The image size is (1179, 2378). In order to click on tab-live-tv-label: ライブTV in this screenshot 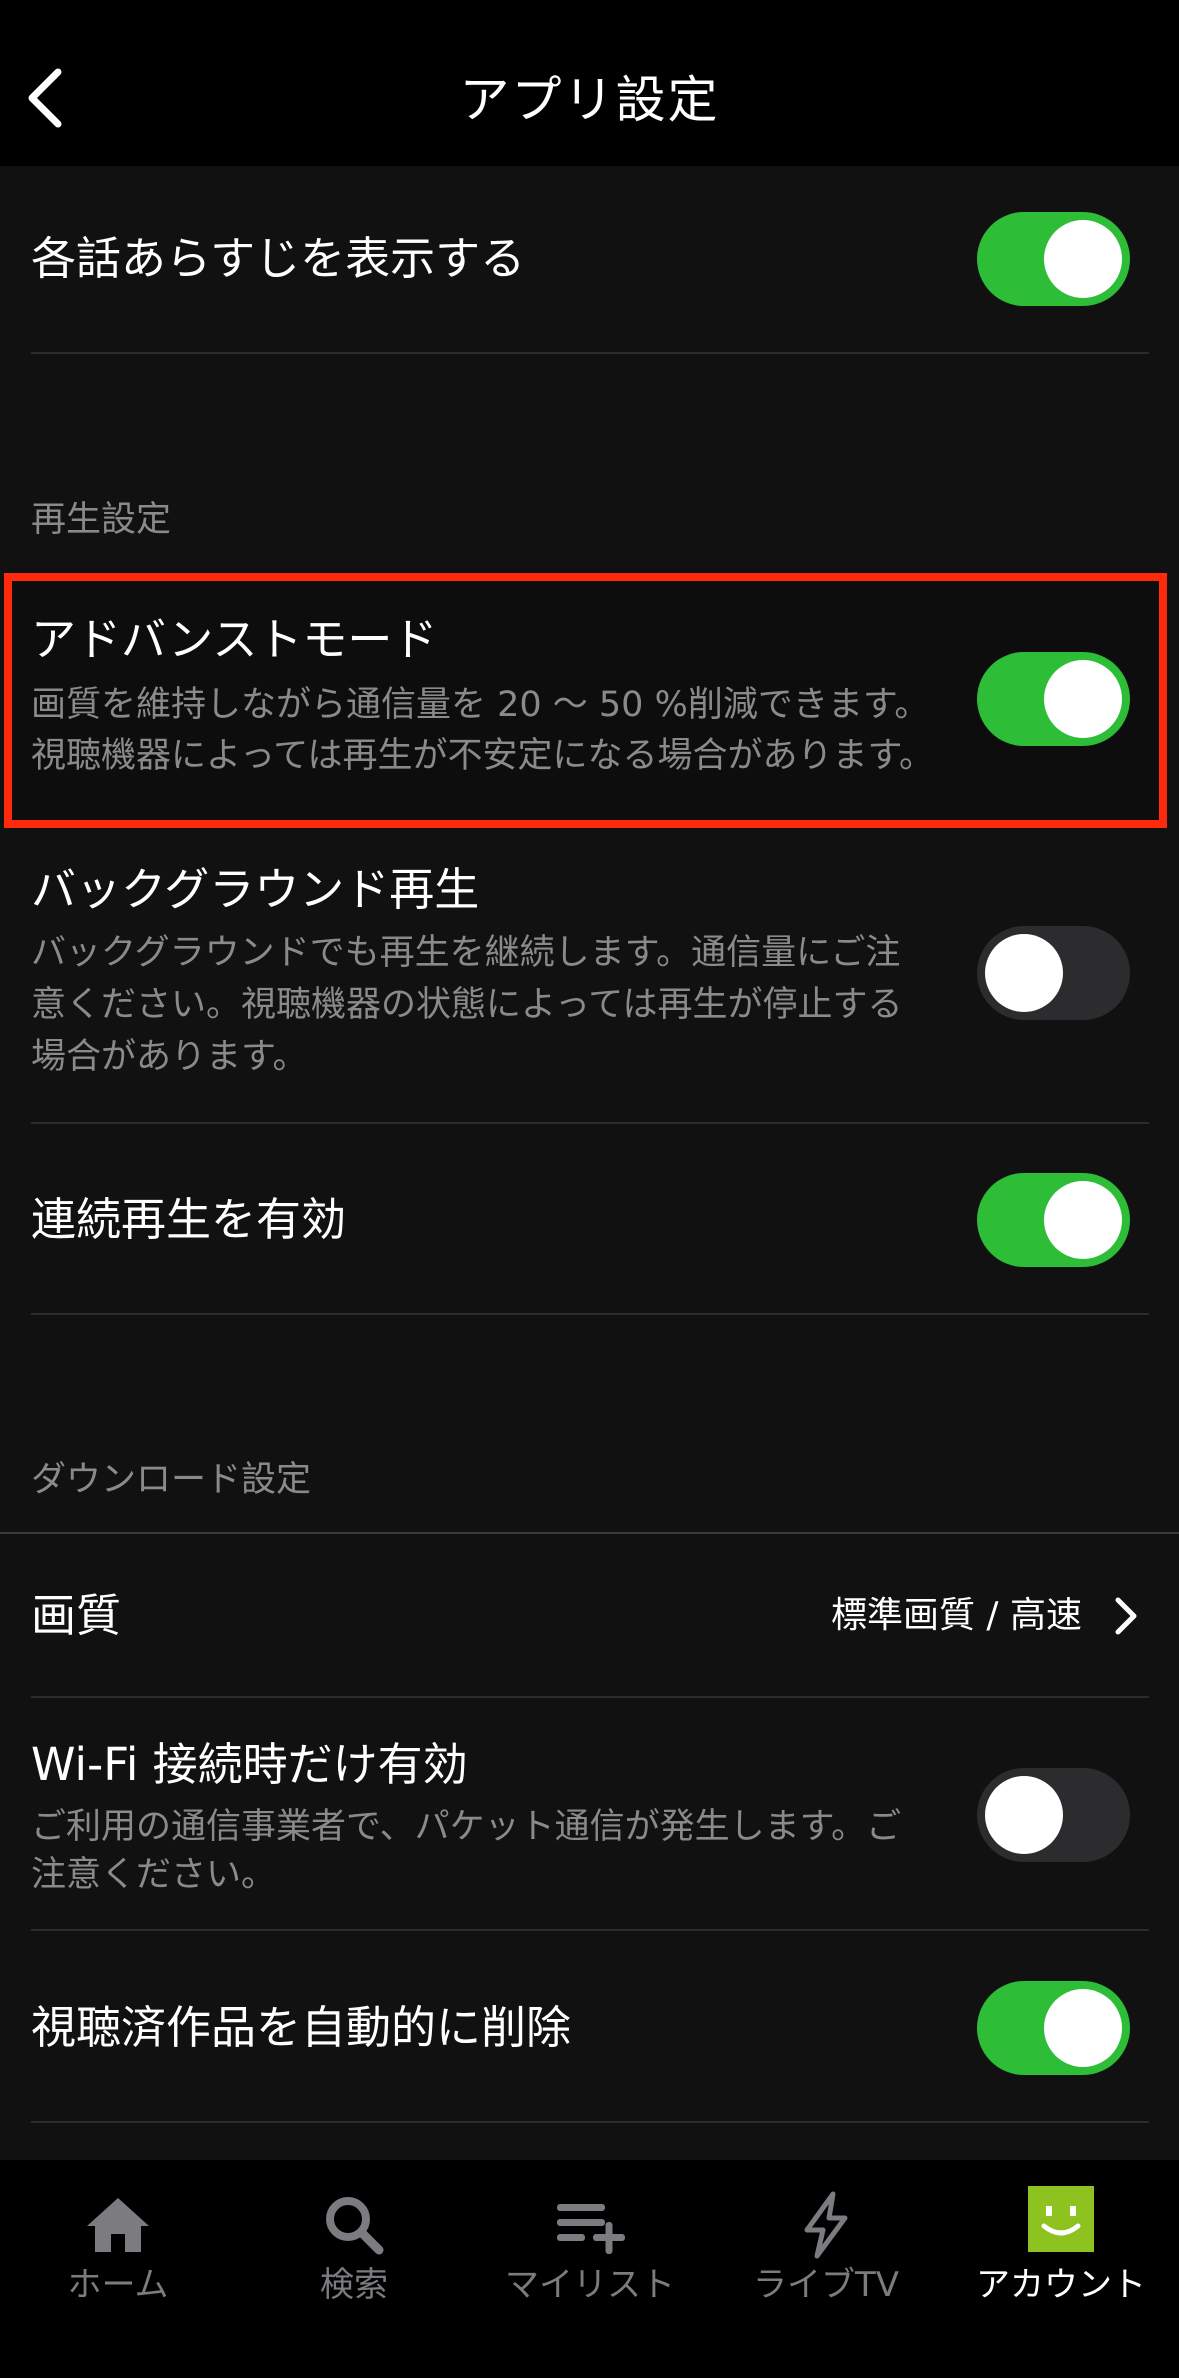, I will do `click(826, 2285)`.